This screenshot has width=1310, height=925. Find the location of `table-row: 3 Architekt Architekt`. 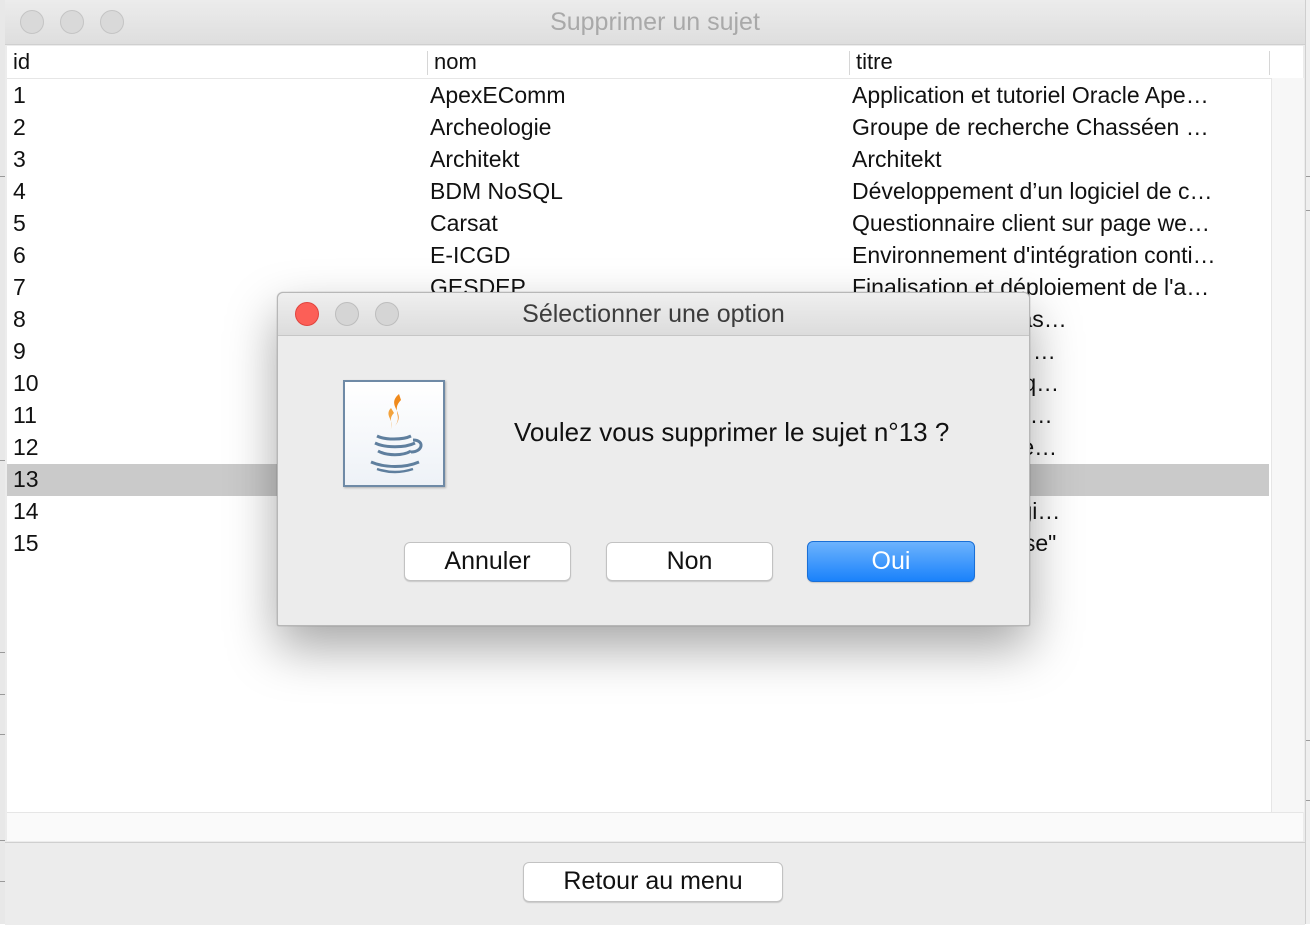

table-row: 3 Architekt Architekt is located at coordinates (638, 160).